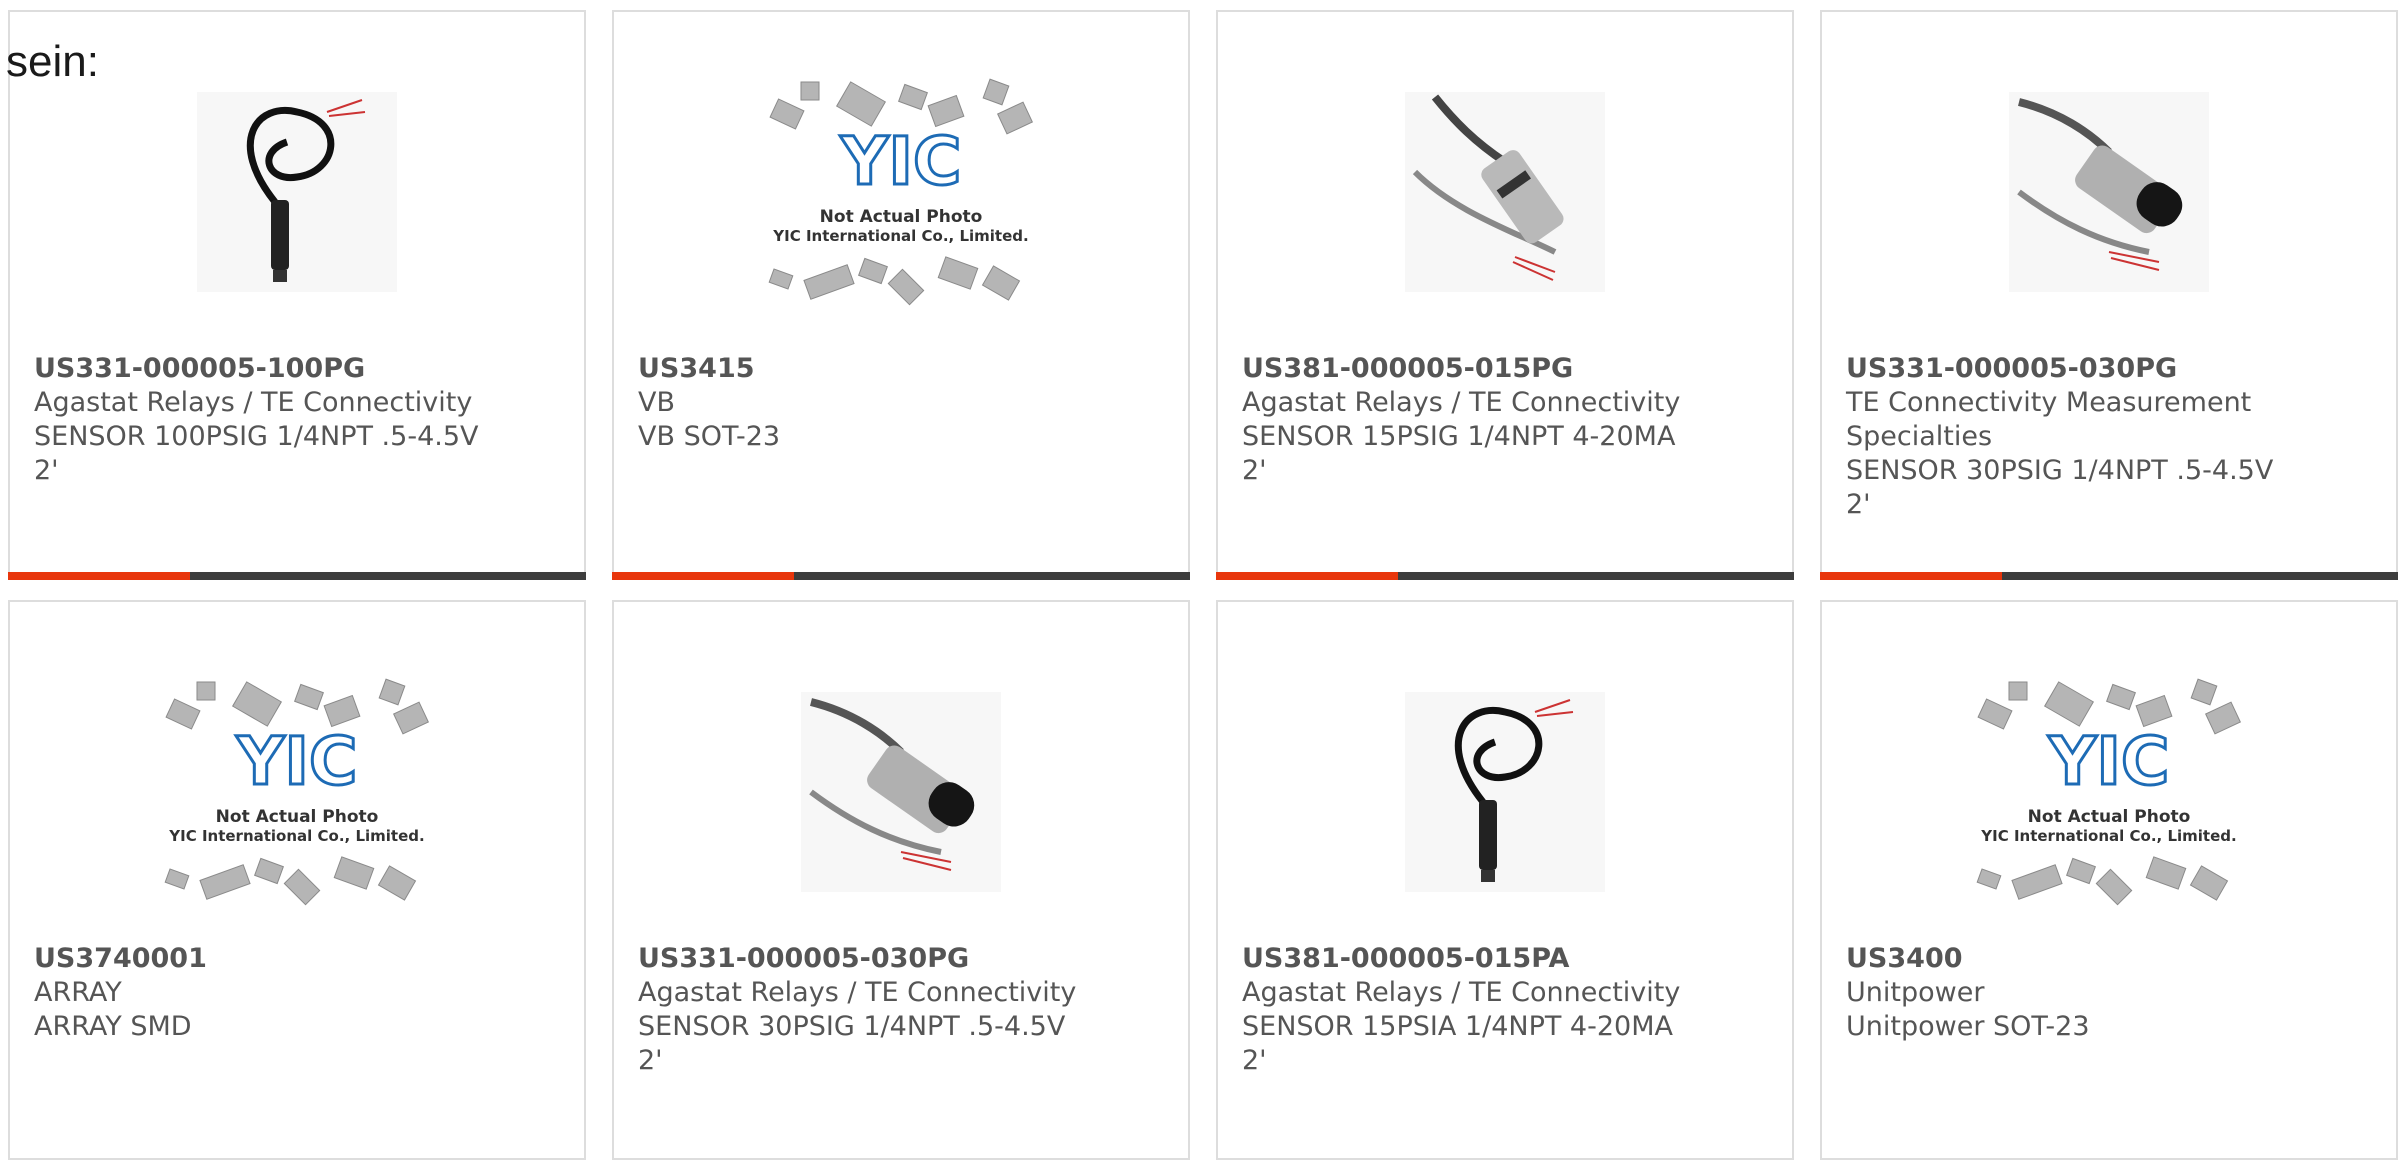 Image resolution: width=2400 pixels, height=1160 pixels. Describe the element at coordinates (1507, 369) in the screenshot. I see `part-number-link: US381-000005-015PG` at that location.